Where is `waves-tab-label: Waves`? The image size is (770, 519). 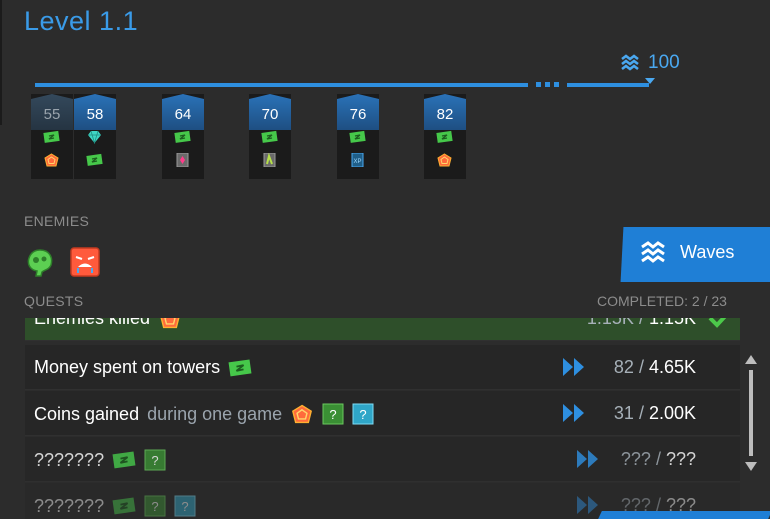
waves-tab-label: Waves is located at coordinates (707, 251).